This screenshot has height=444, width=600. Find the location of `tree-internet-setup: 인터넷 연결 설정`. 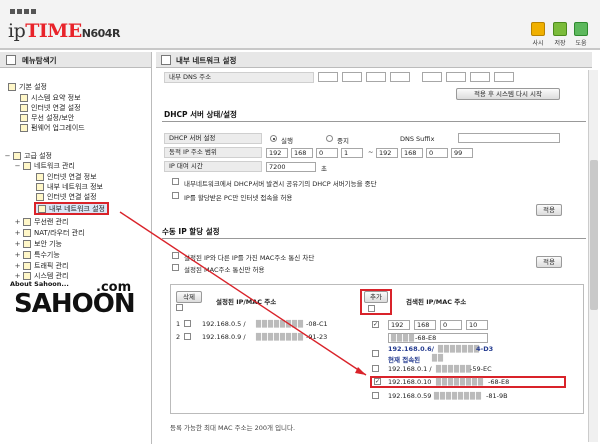

tree-internet-setup: 인터넷 연결 설정 is located at coordinates (50, 108).